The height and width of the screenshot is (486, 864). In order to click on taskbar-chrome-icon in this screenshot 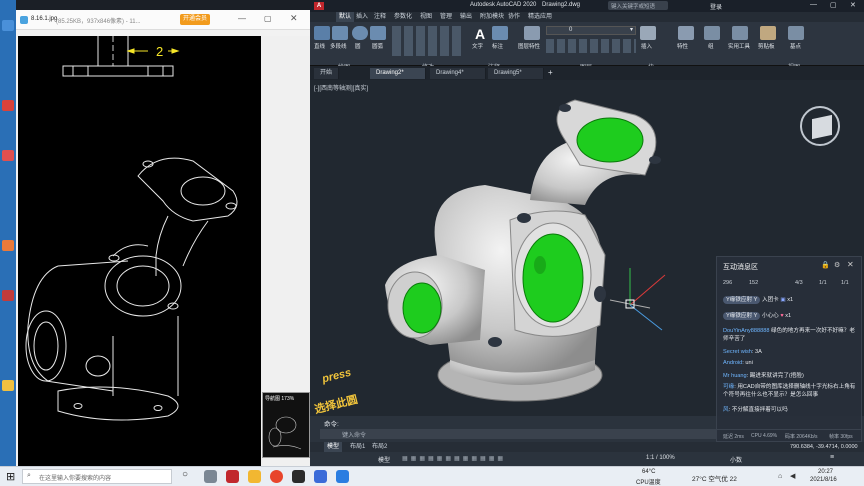, I will do `click(276, 476)`.